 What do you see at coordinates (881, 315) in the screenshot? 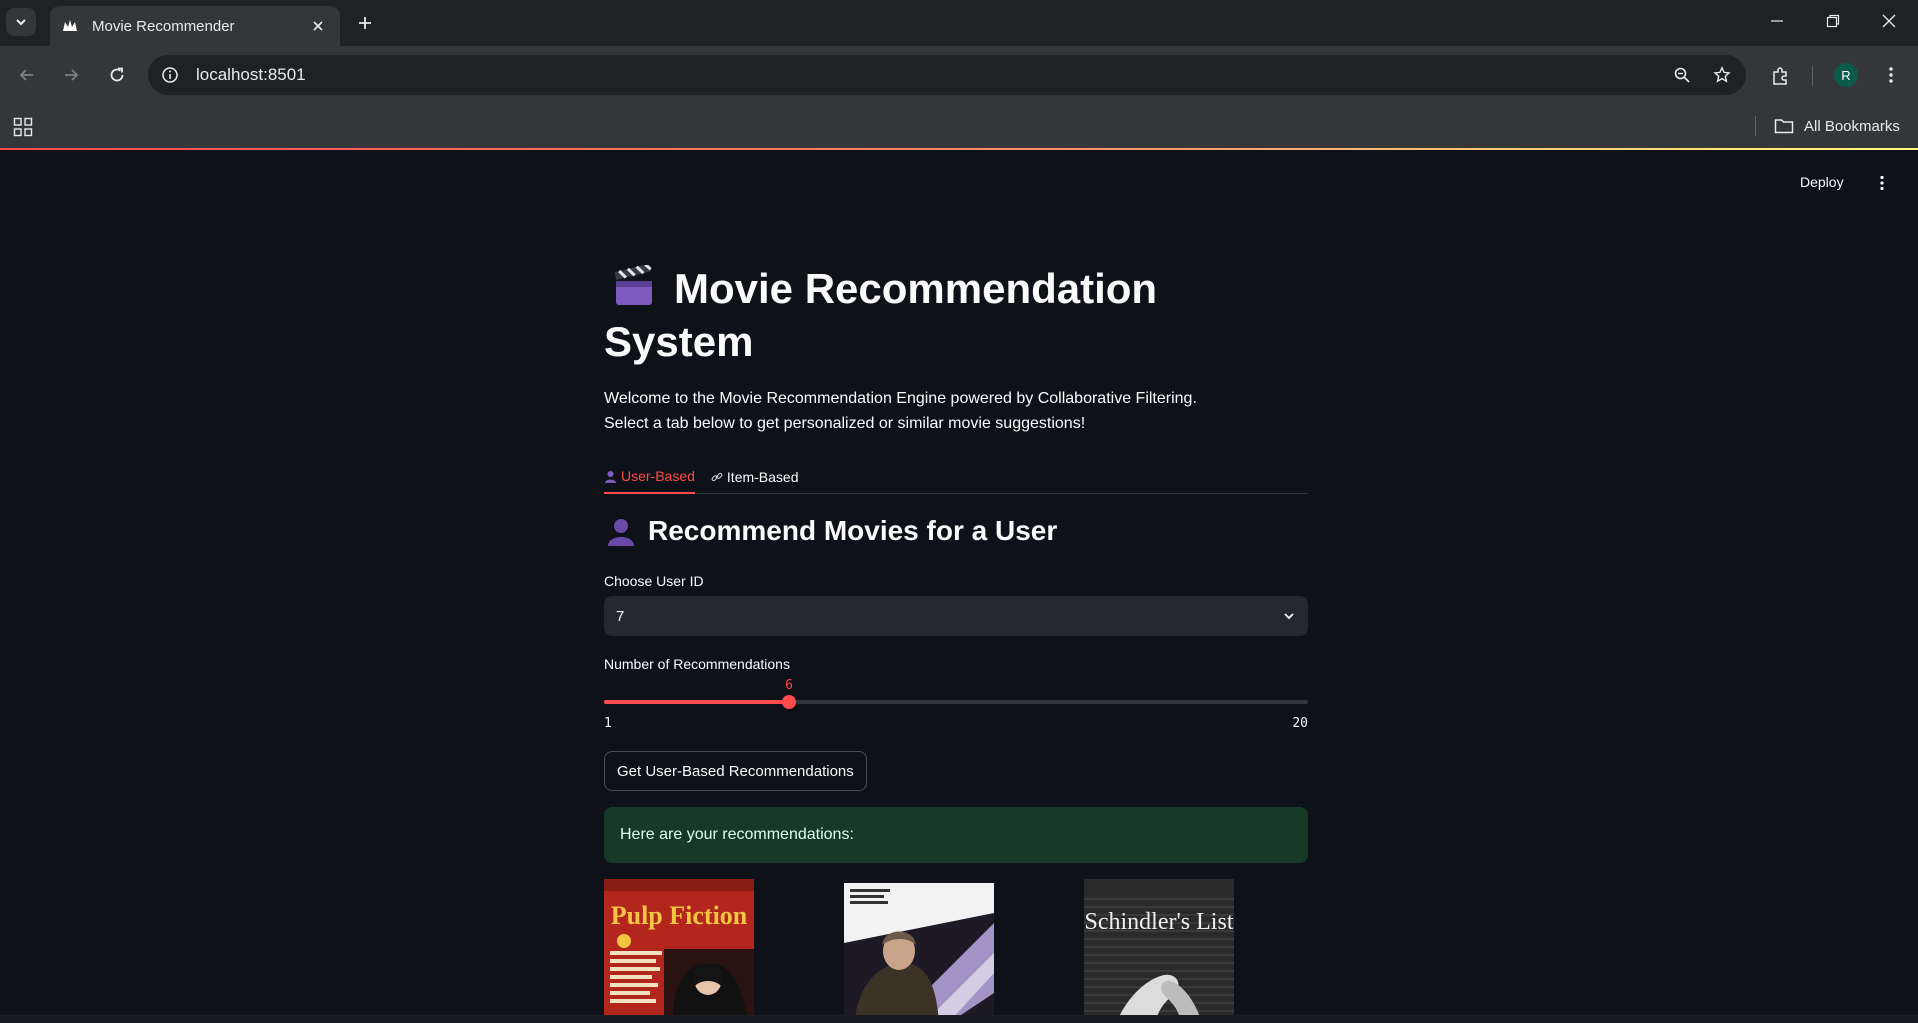
I see `page-title-text: Movie Recommendation System` at bounding box center [881, 315].